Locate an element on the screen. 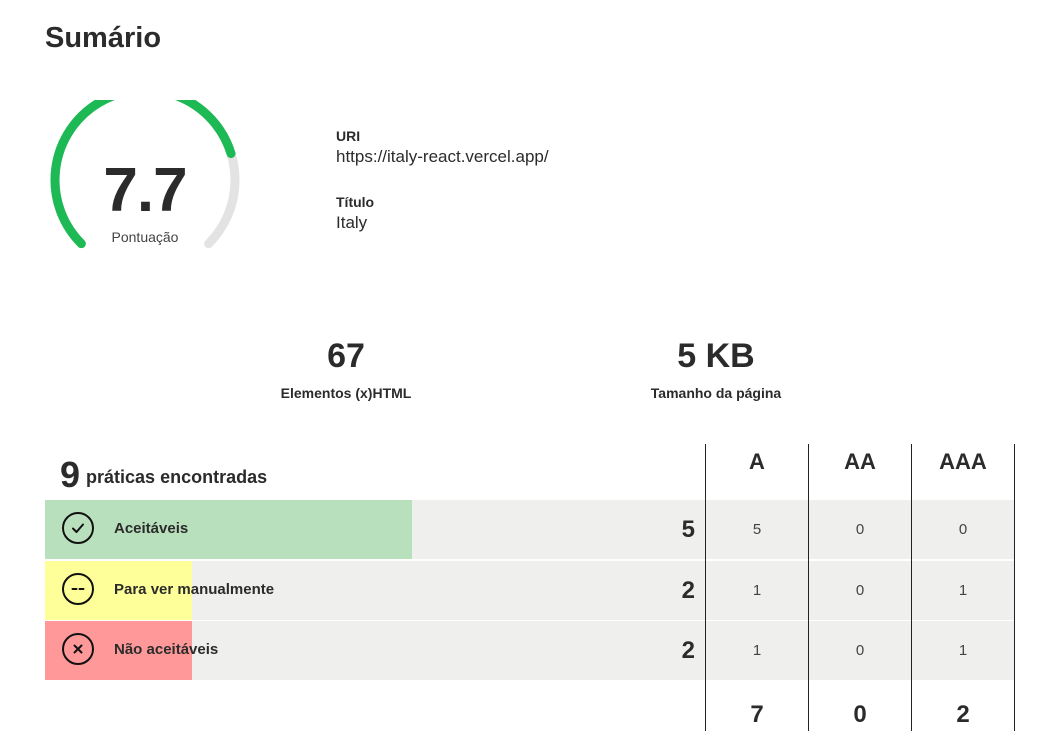  row-cell-aaa: 0 is located at coordinates (963, 529).